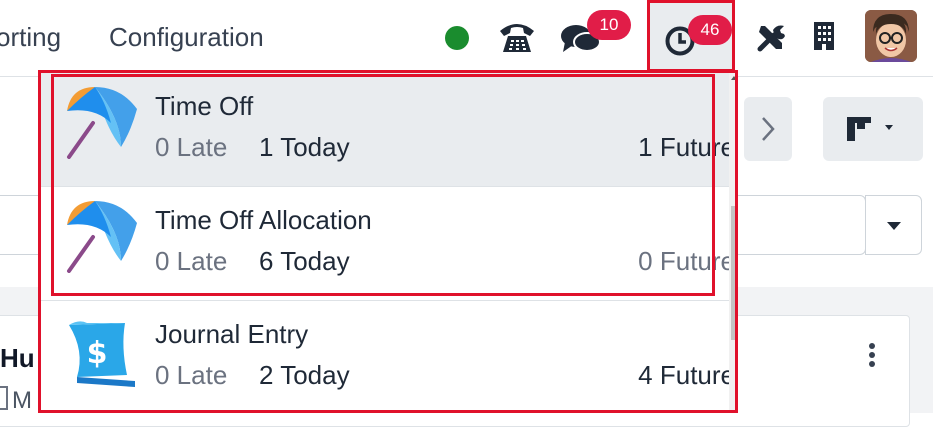  Describe the element at coordinates (304, 261) in the screenshot. I see `today-count: 6 Today` at that location.